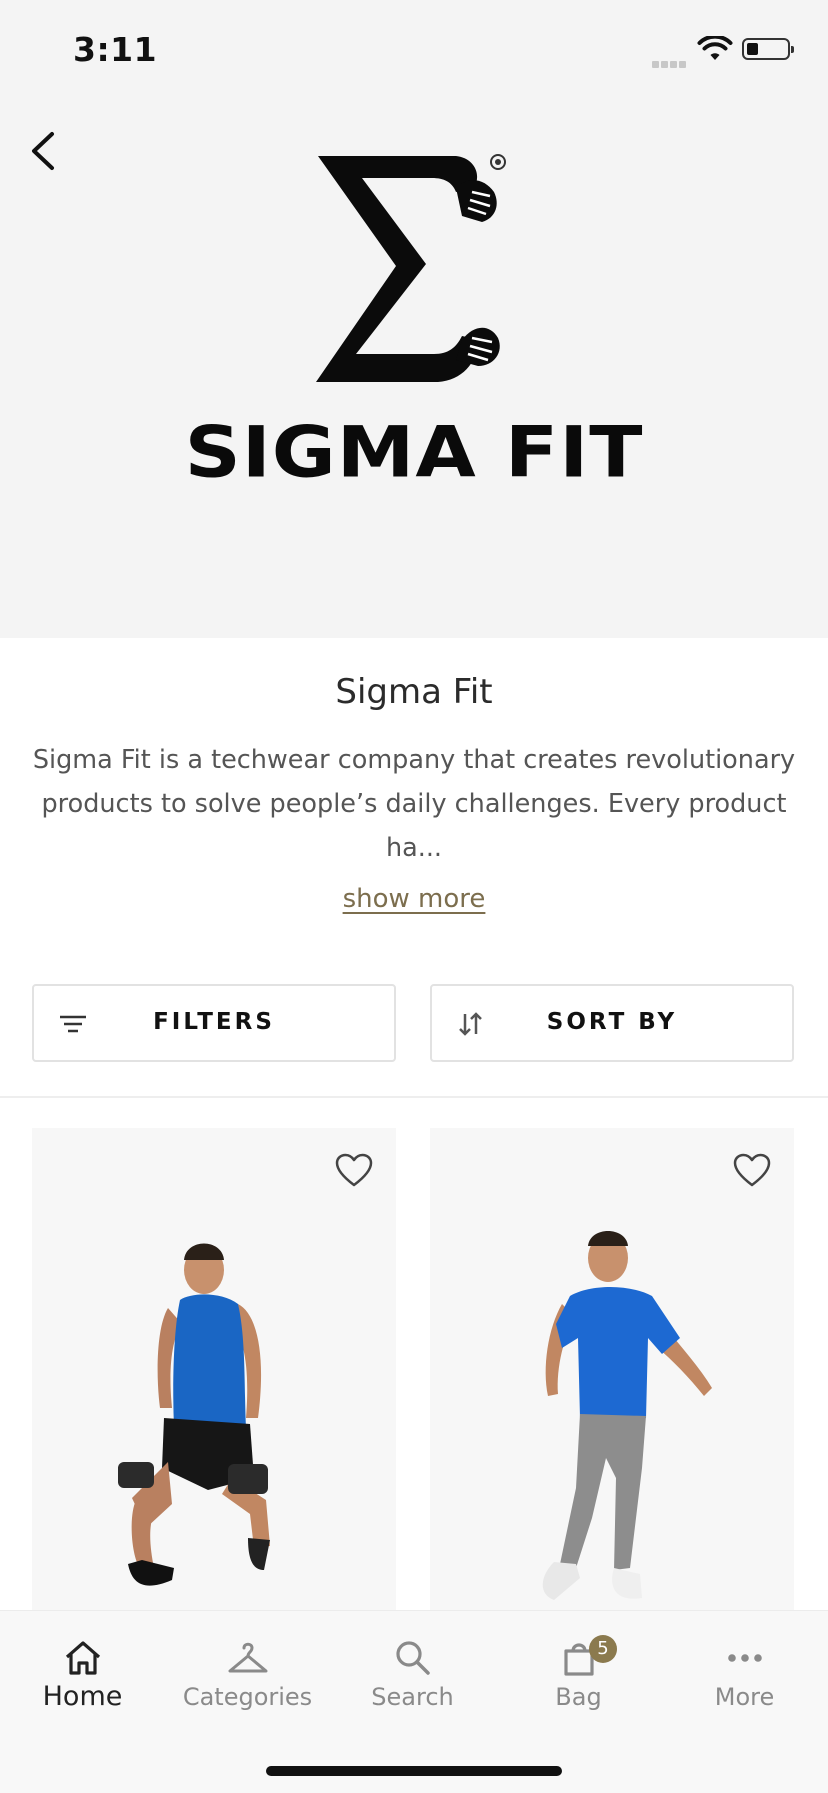  I want to click on sigma-logo-icon, so click(411, 268).